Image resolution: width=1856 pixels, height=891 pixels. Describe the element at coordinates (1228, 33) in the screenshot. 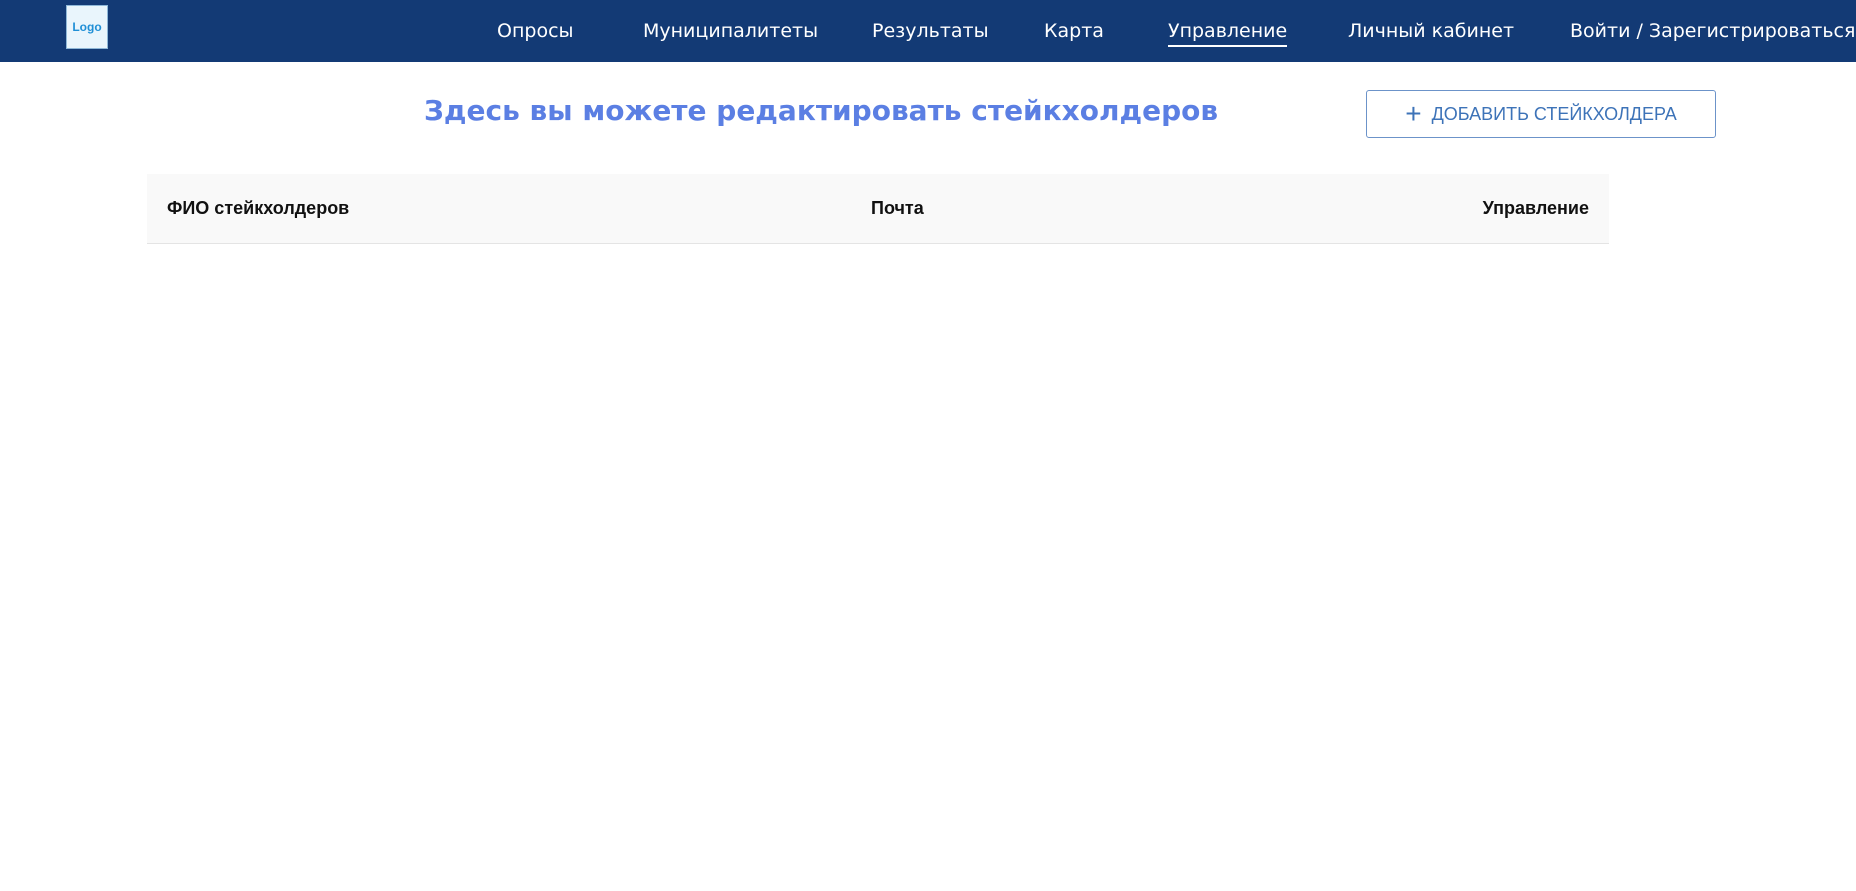

I see `nav-item-management: Управление` at that location.